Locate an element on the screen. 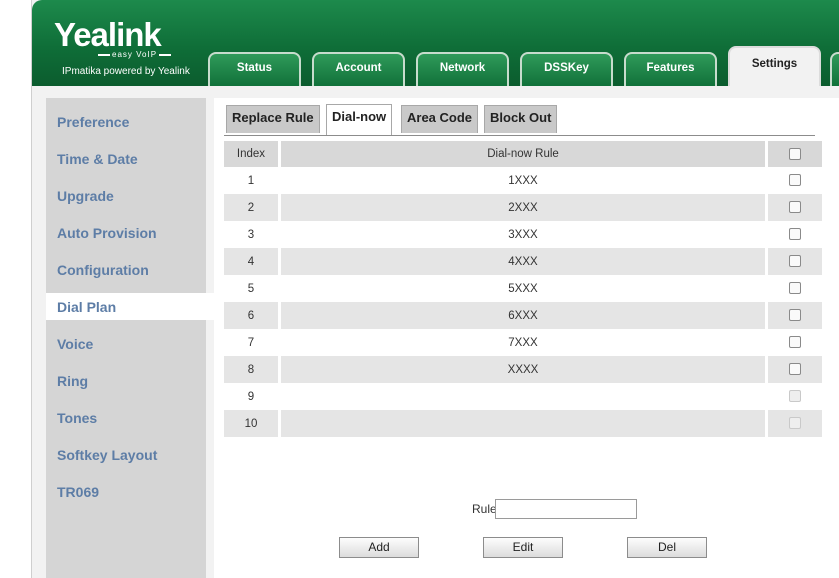 This screenshot has width=839, height=578. header-select-all is located at coordinates (793, 154).